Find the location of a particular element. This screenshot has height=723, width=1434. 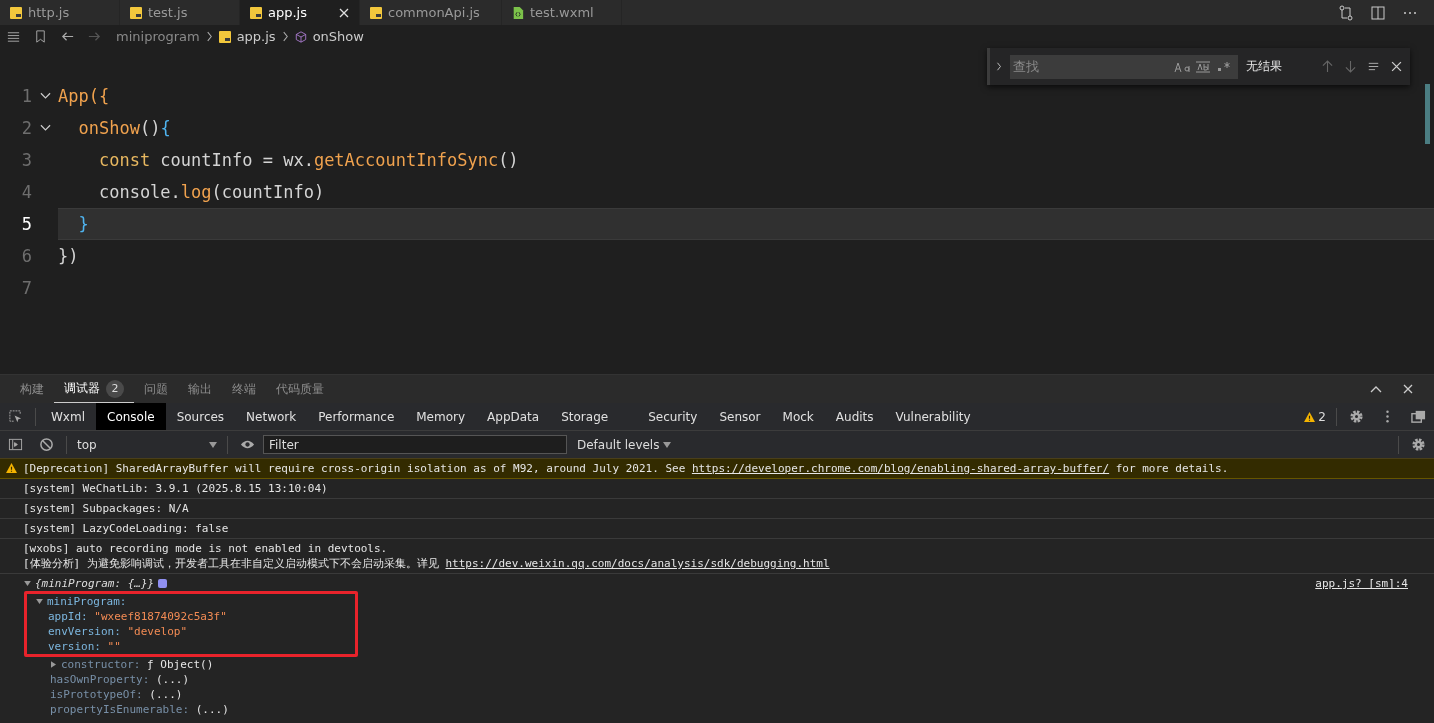

property-row: hasOwnProperty: (...) is located at coordinates (120, 679).